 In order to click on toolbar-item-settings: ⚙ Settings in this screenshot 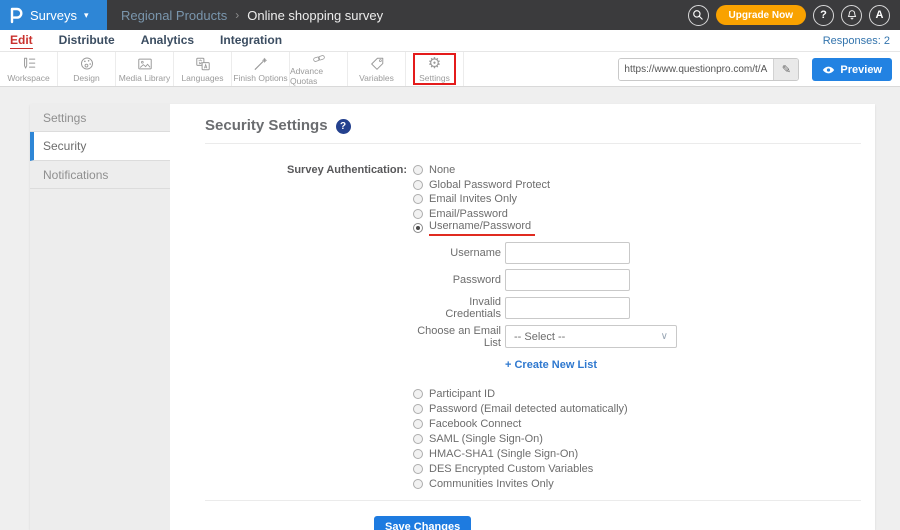, I will do `click(435, 69)`.